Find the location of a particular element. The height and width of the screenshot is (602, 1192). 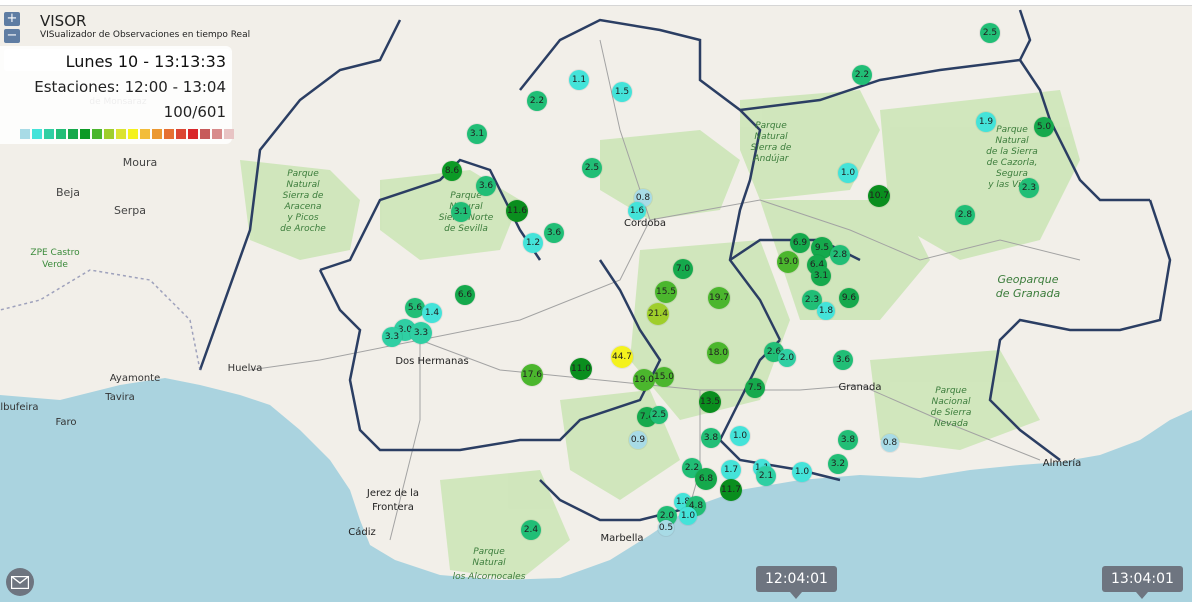

station-marker: 17.6 is located at coordinates (532, 375).